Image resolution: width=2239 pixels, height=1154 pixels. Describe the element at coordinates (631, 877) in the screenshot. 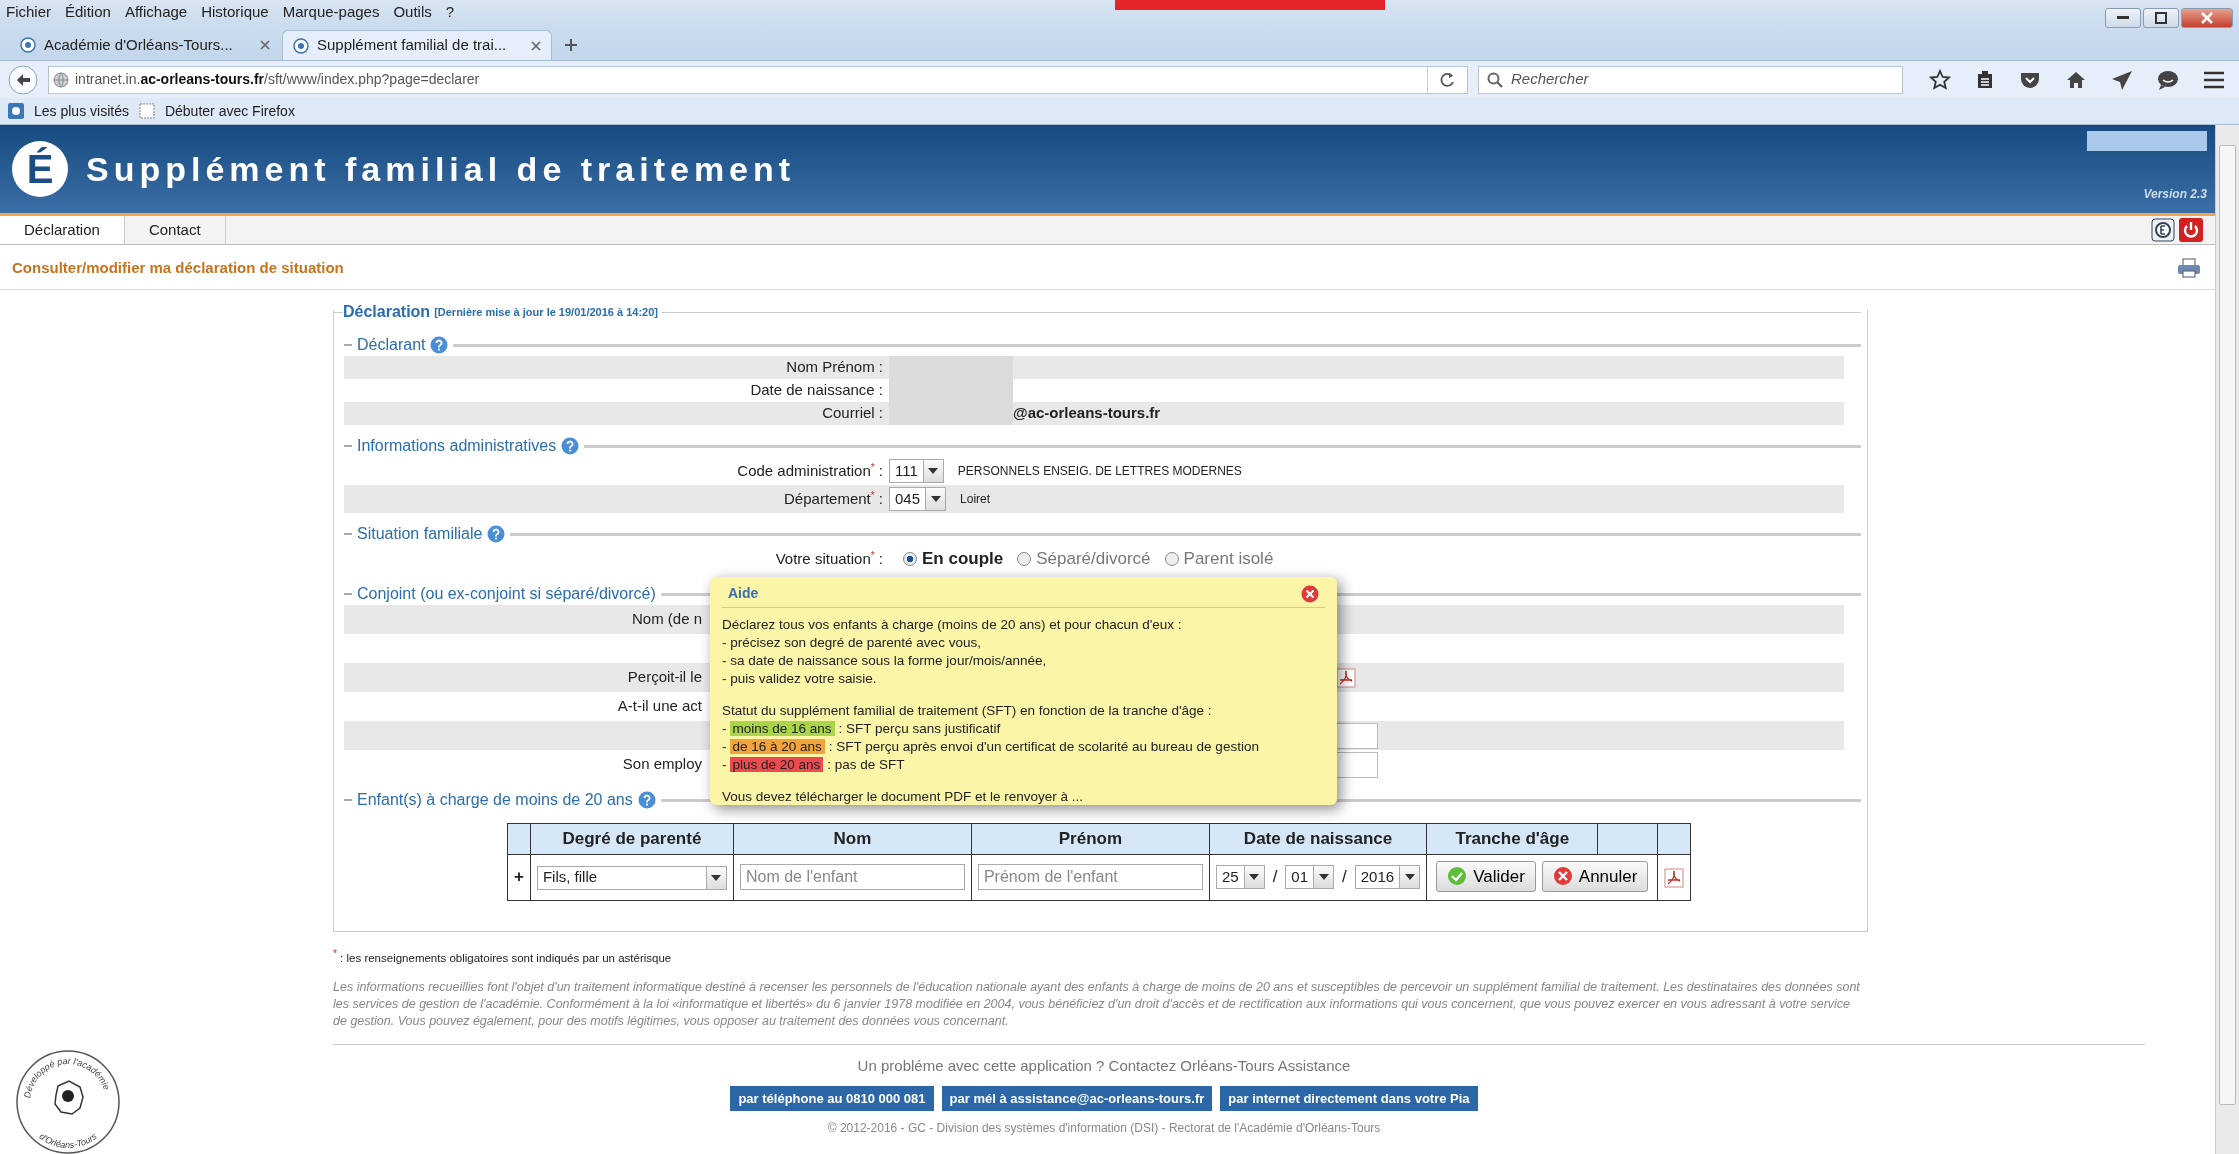

I see `dropdown: Fils, fille` at that location.